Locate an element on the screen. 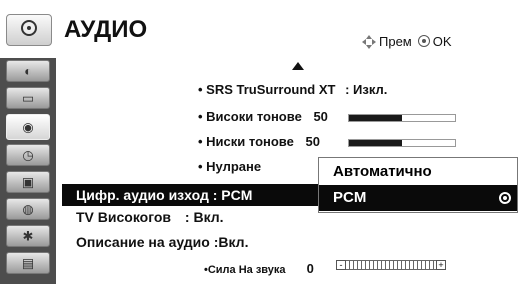 The image size is (518, 284). menu-item-bass: • Ниски тонове 50 is located at coordinates (259, 141).